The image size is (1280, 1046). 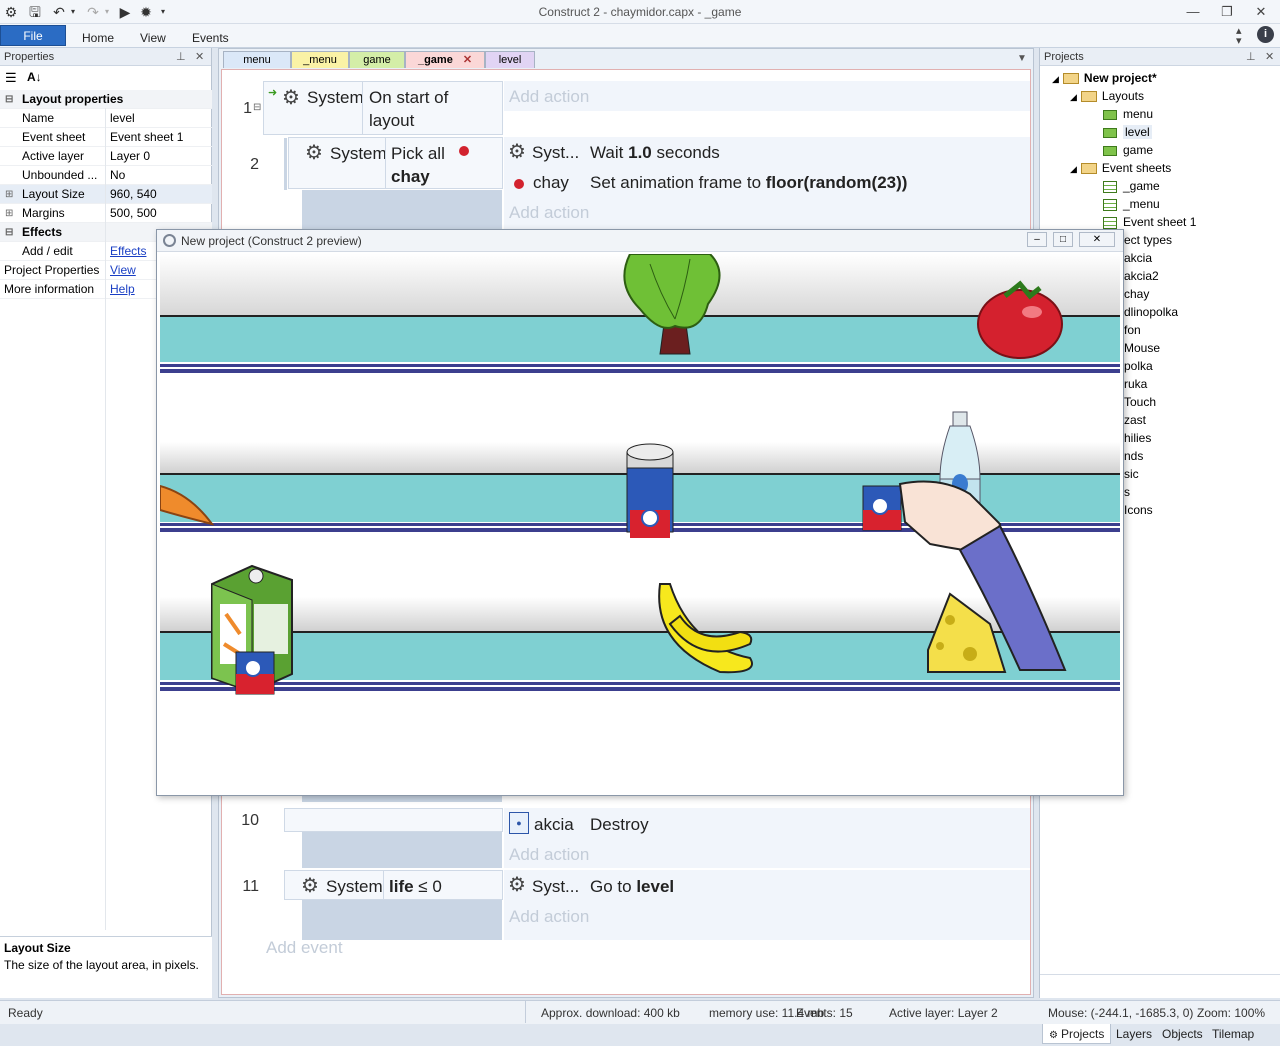 I want to click on preview-maximize-icon: □, so click(x=1063, y=239).